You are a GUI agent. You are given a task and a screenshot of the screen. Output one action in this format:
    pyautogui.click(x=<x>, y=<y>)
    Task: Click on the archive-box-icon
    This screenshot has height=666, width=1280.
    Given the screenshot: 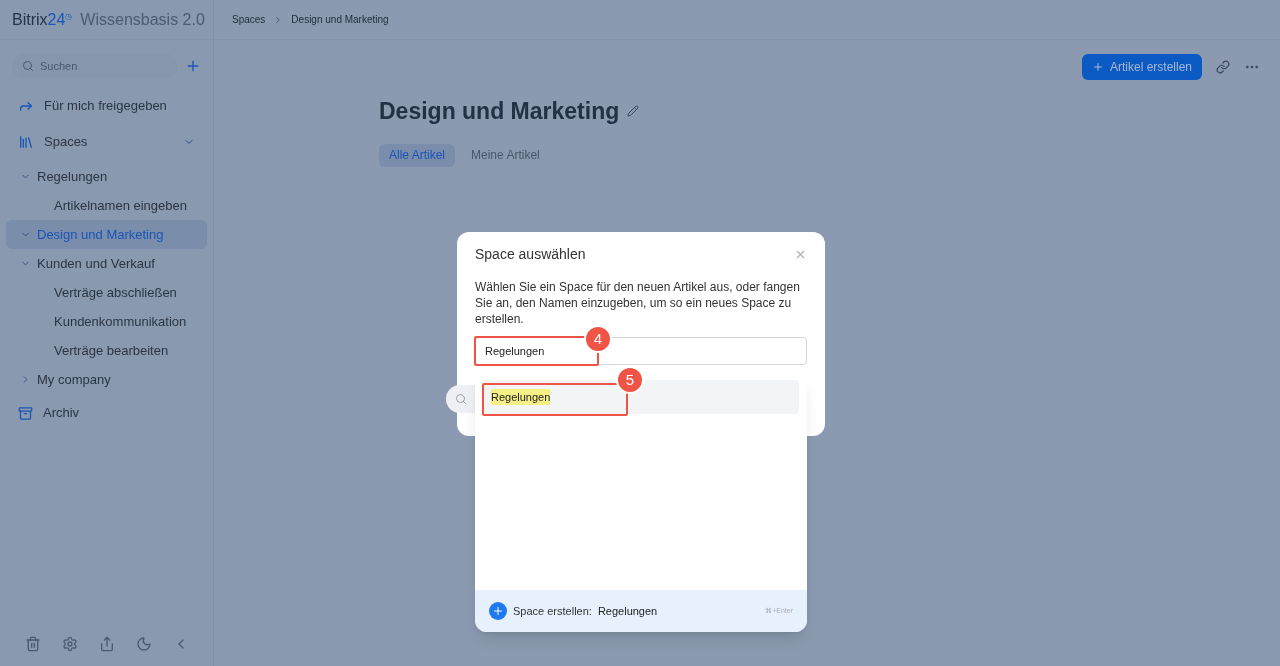 What is the action you would take?
    pyautogui.click(x=25, y=413)
    